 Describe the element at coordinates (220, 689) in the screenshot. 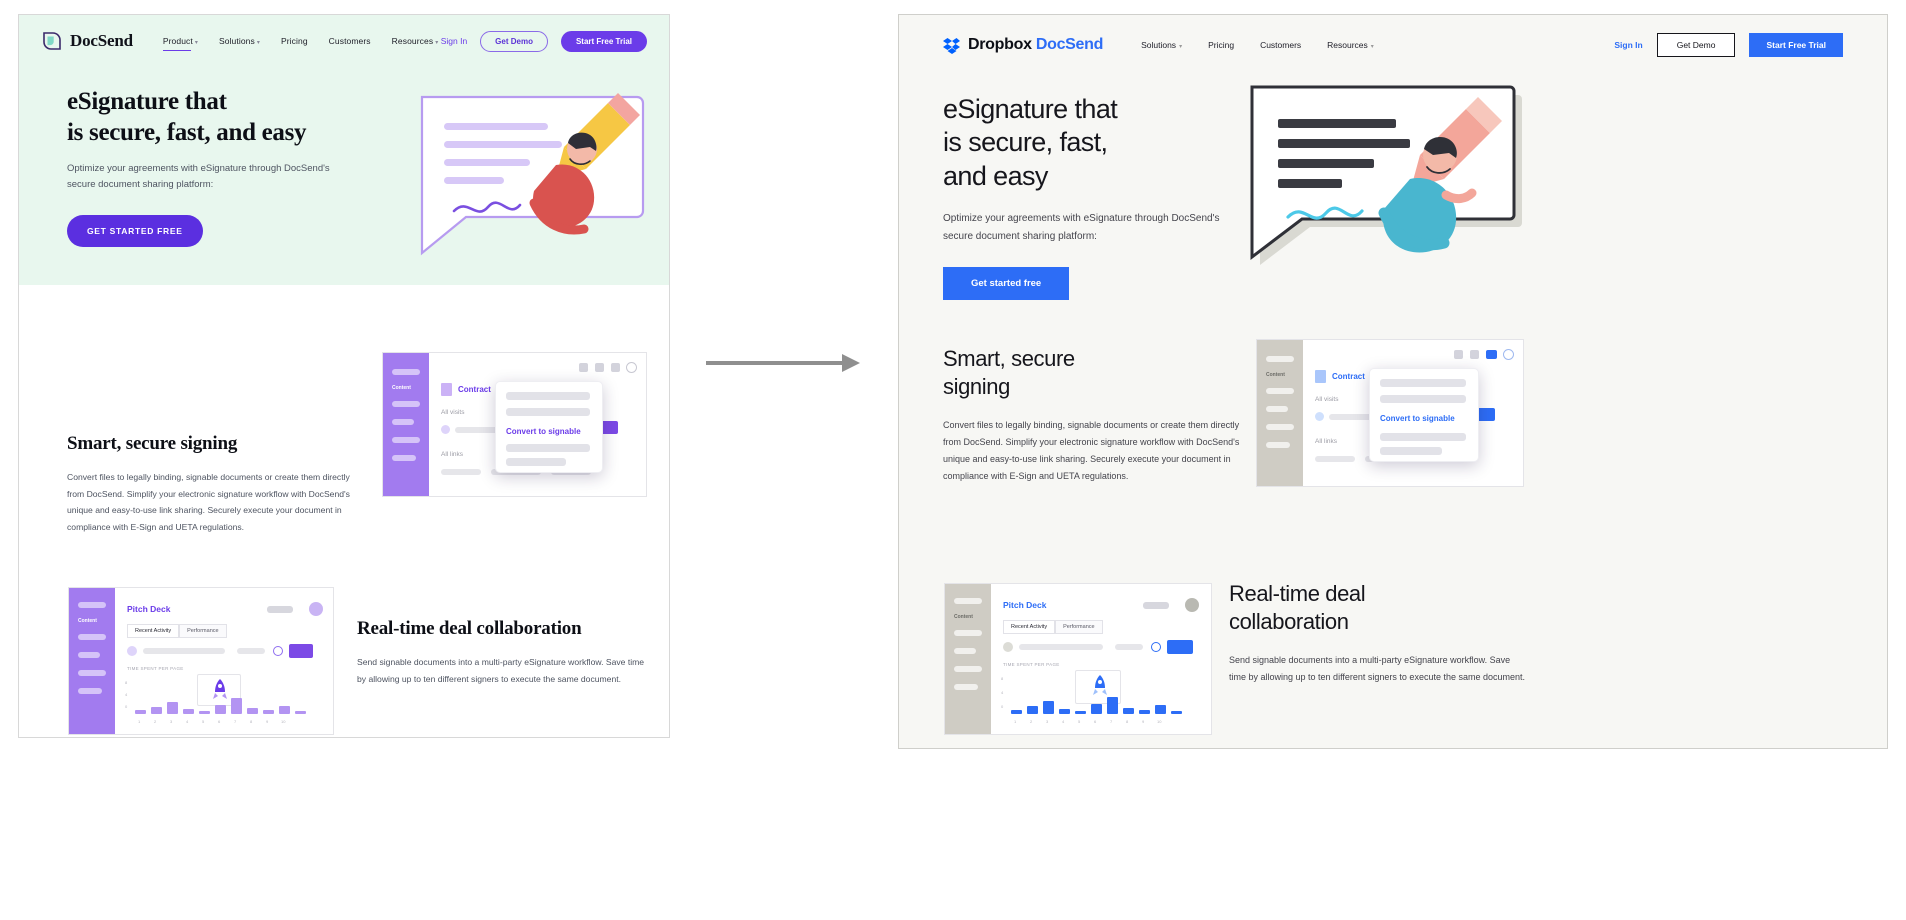

I see `rocket-icon` at that location.